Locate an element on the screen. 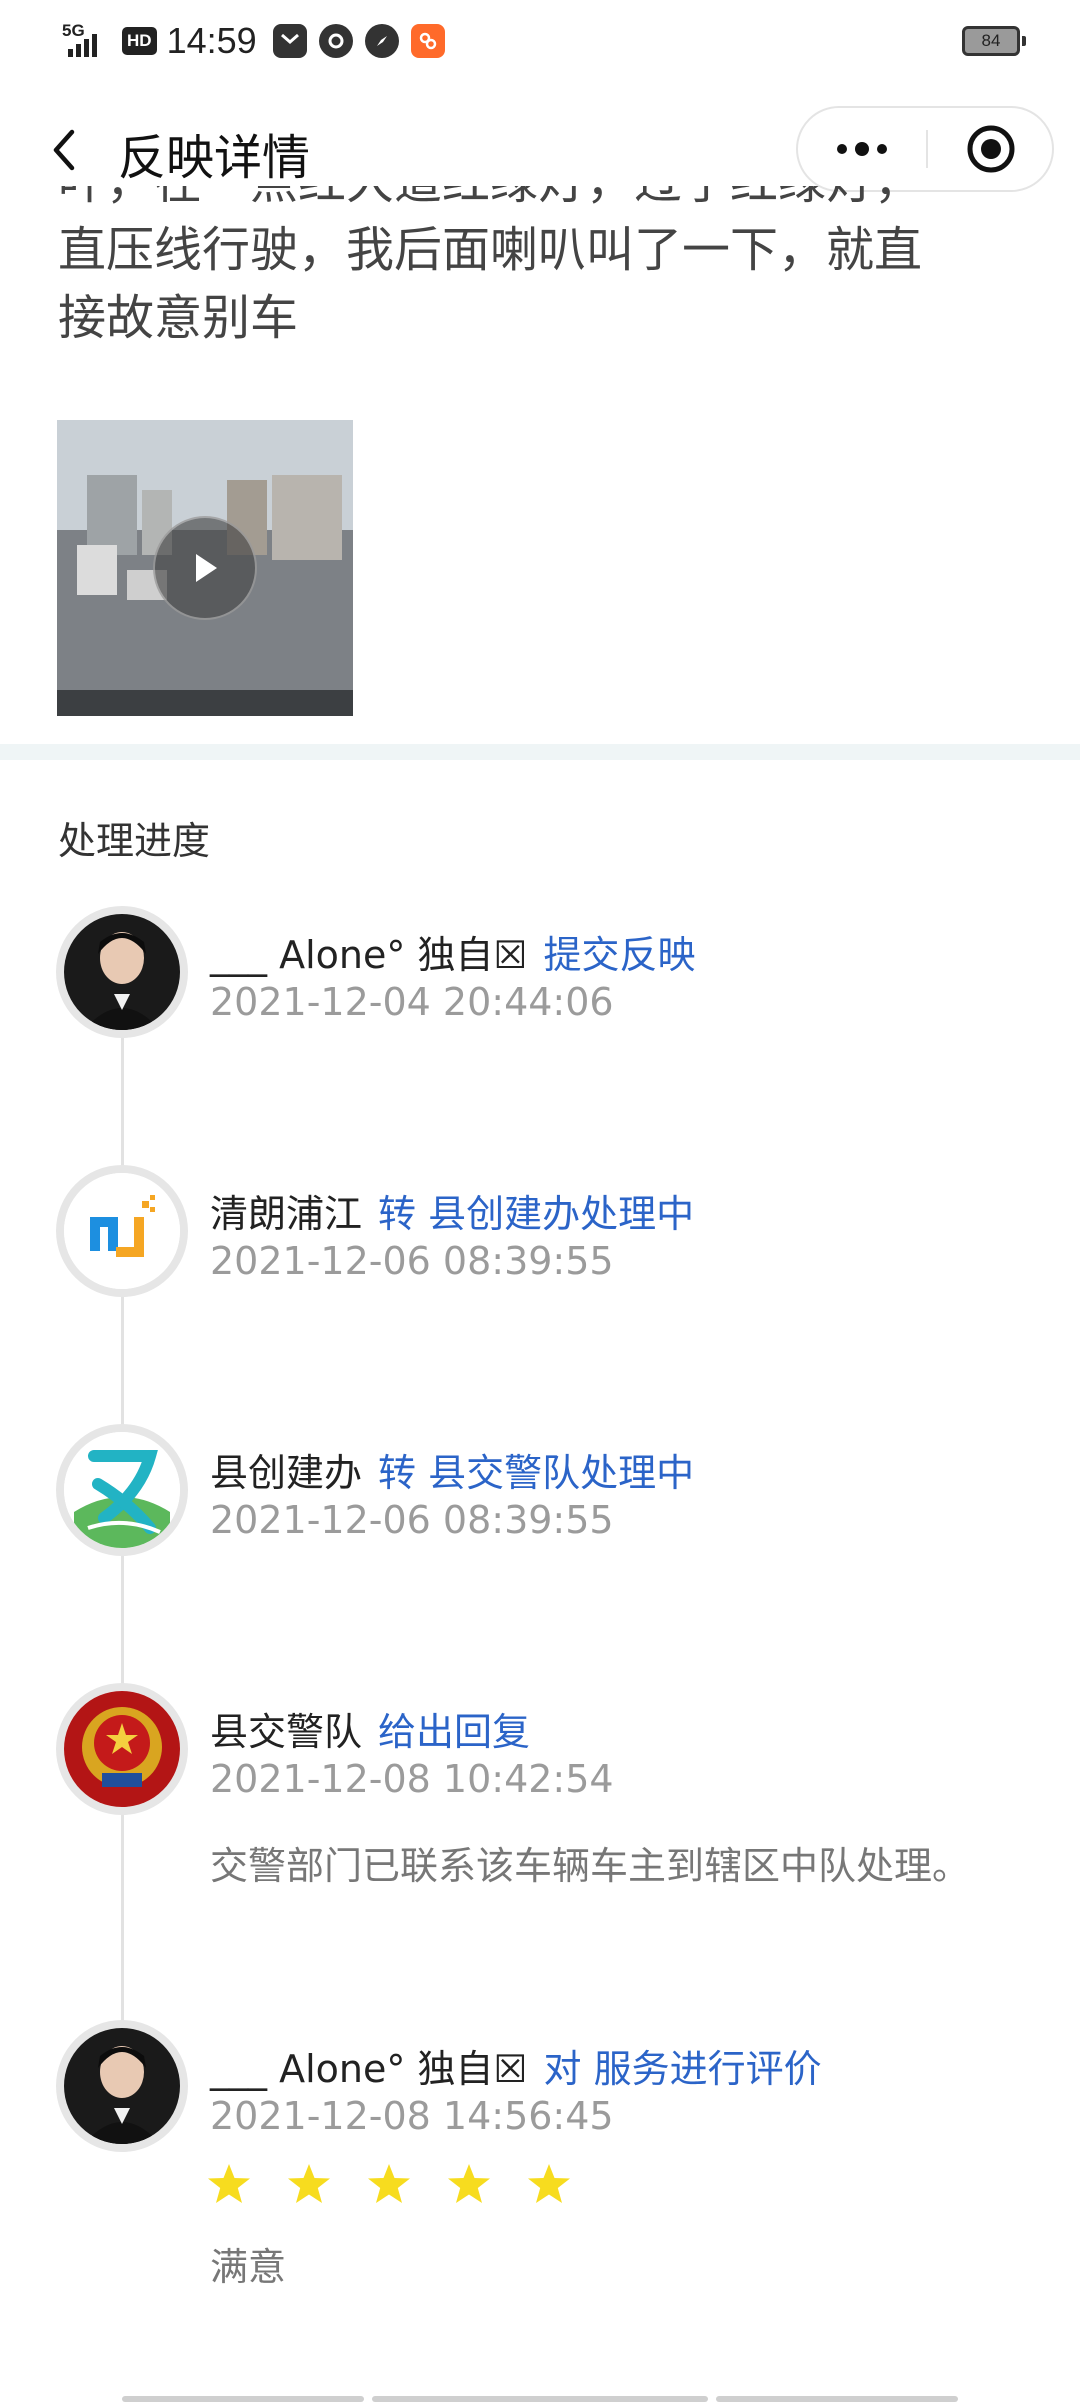  entry-timestamp: 2021-12-08 10:42:54 is located at coordinates (412, 1779).